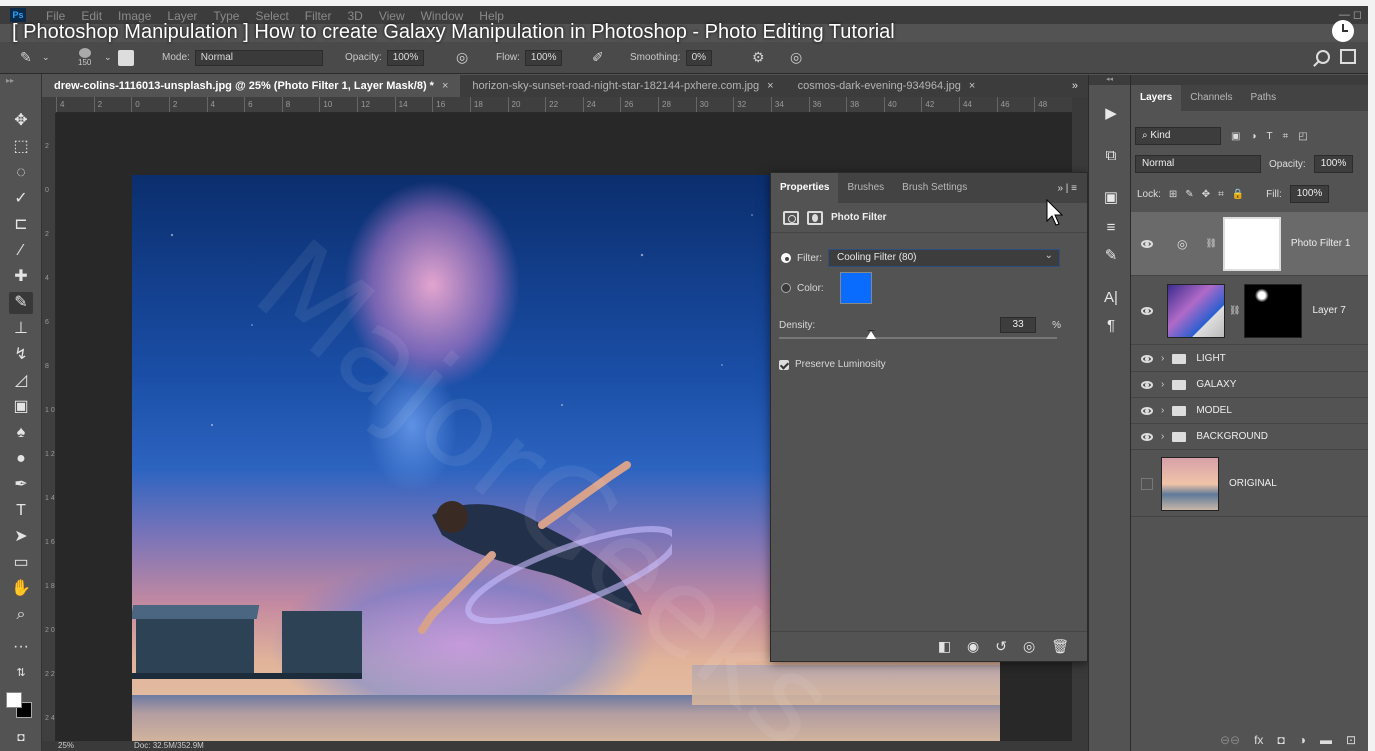 This screenshot has width=1375, height=751. Describe the element at coordinates (1238, 194) in the screenshot. I see `lock-all-icon: 🔒` at that location.